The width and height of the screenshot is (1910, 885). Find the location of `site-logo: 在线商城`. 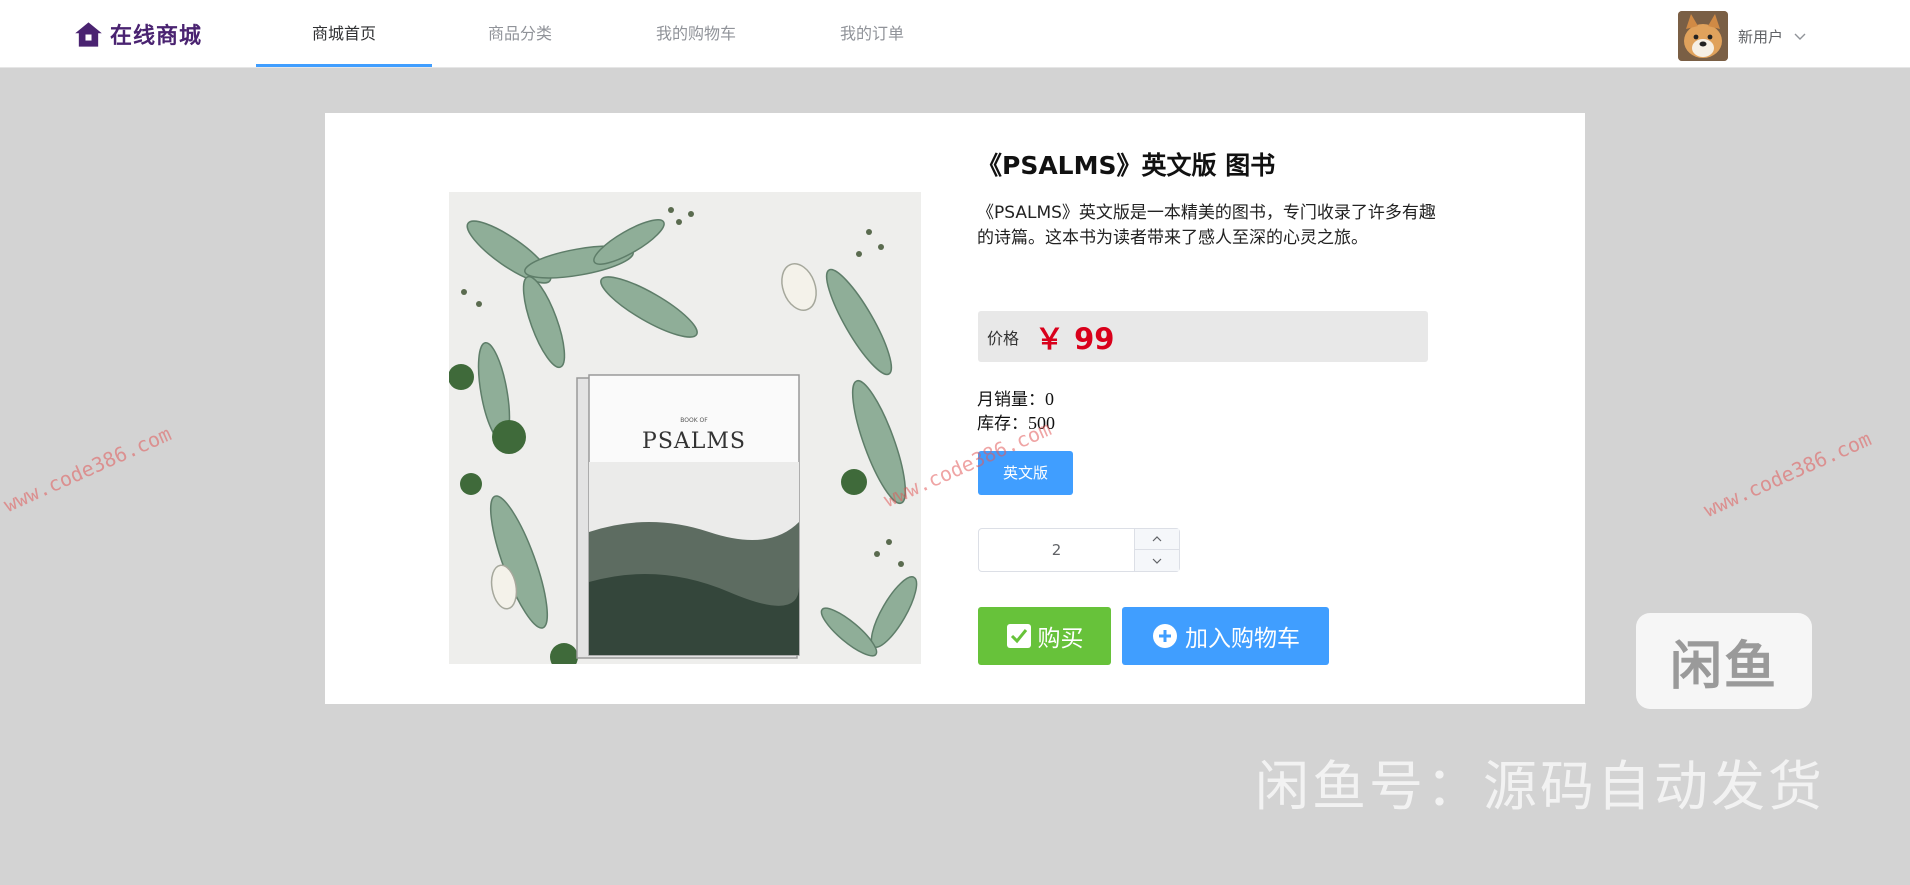

site-logo: 在线商城 is located at coordinates (138, 34).